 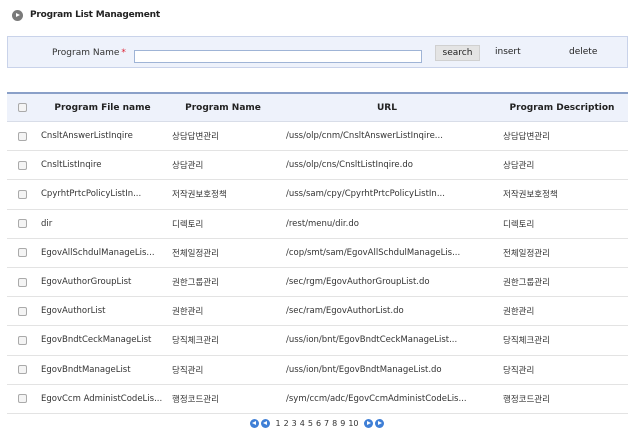 I want to click on cell-description: 당직관리, so click(x=519, y=370).